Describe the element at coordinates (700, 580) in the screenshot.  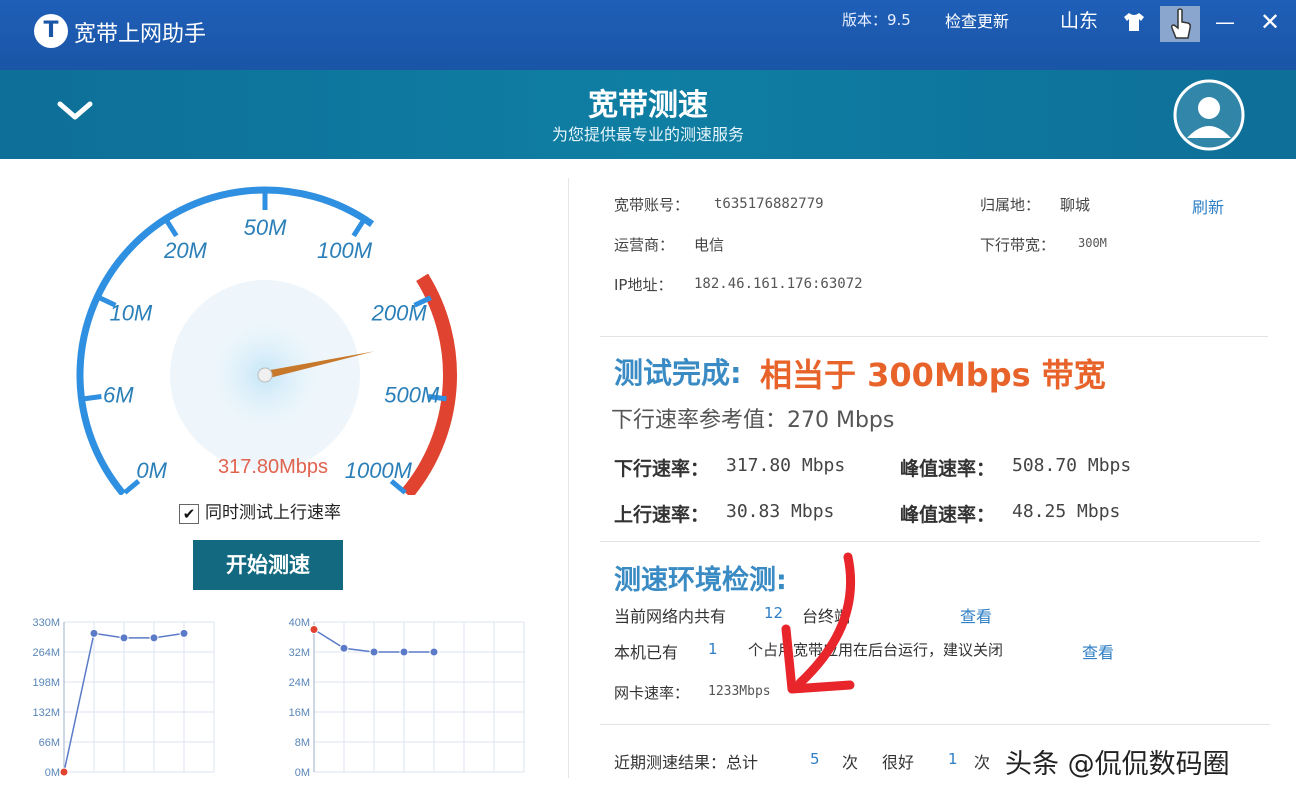
I see `environment-title: 测速环境检测:` at that location.